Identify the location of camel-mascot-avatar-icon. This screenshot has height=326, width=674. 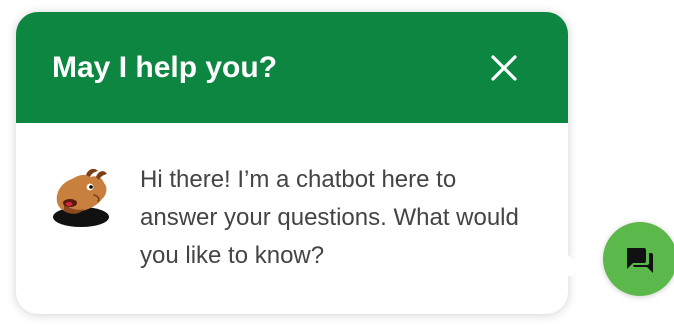
(81, 197).